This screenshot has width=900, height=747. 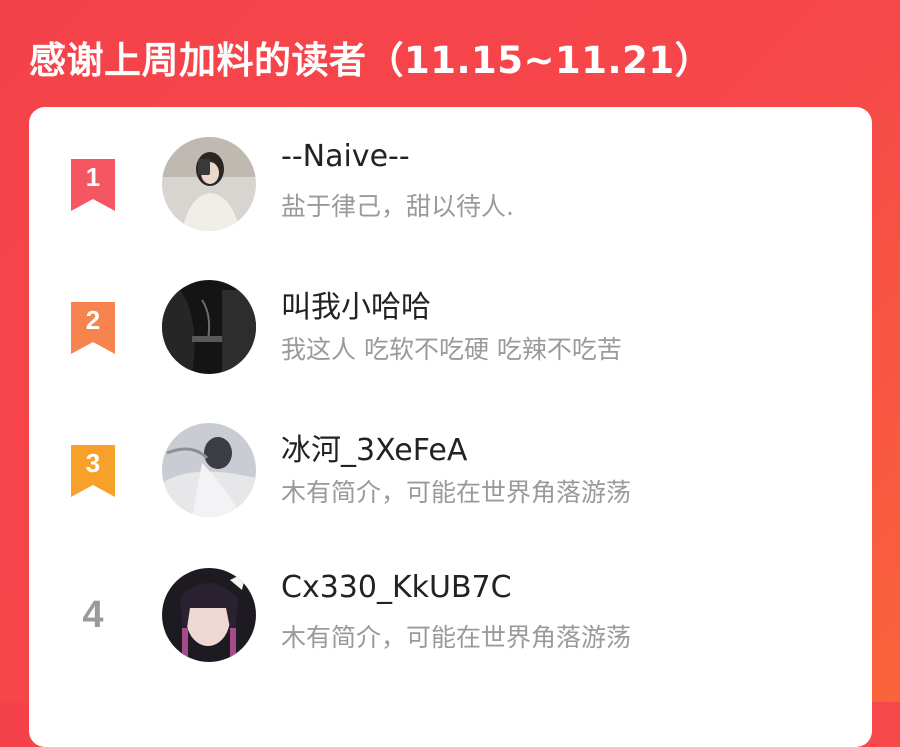 I want to click on rank-number: 2, so click(x=93, y=320).